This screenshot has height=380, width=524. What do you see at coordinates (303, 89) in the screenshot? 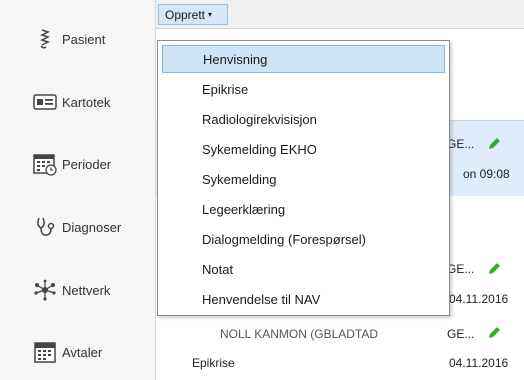
I see `menu-item-epikrise: Epikrise` at bounding box center [303, 89].